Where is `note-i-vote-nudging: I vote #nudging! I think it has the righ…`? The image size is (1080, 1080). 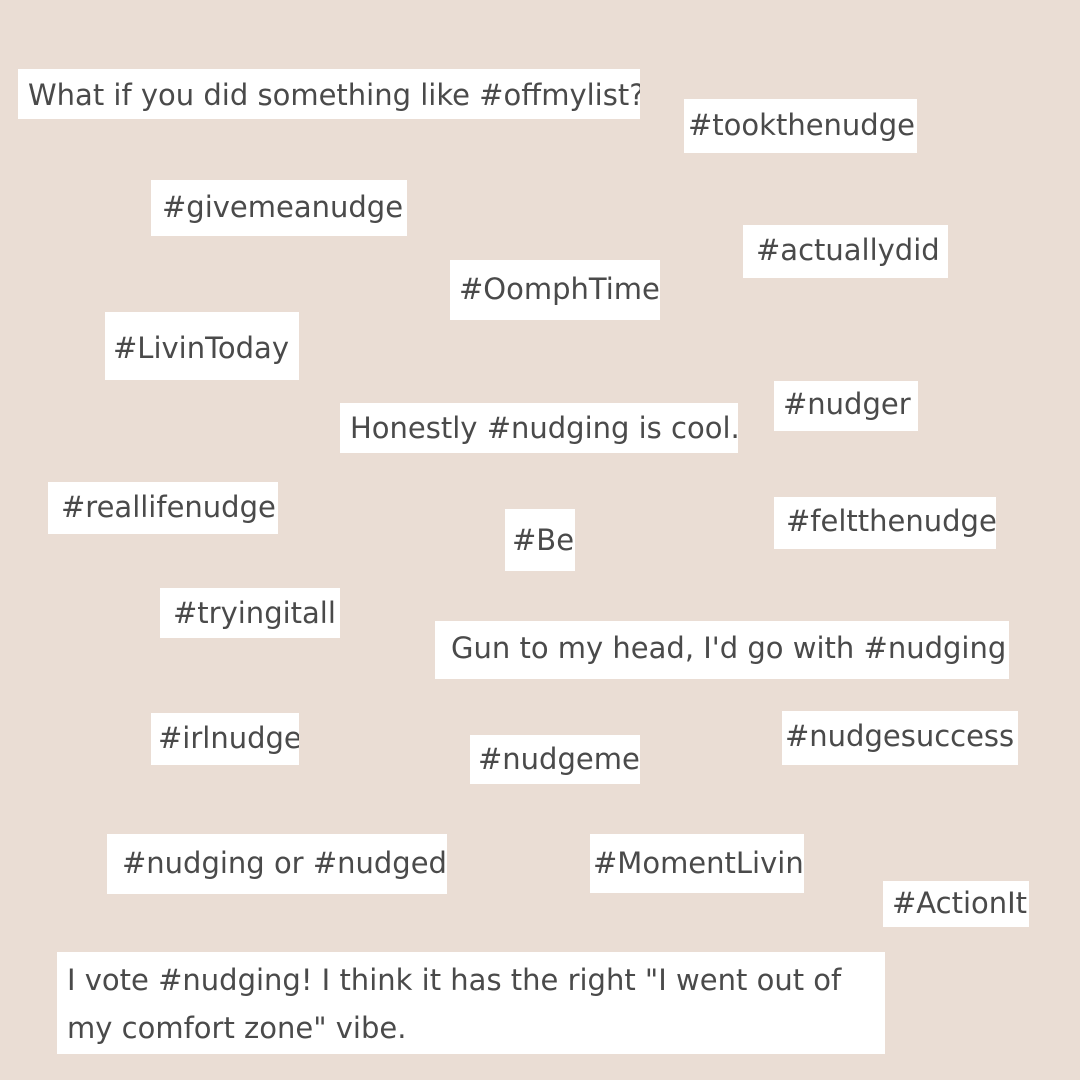
note-i-vote-nudging: I vote #nudging! I think it has the righ… is located at coordinates (471, 1003).